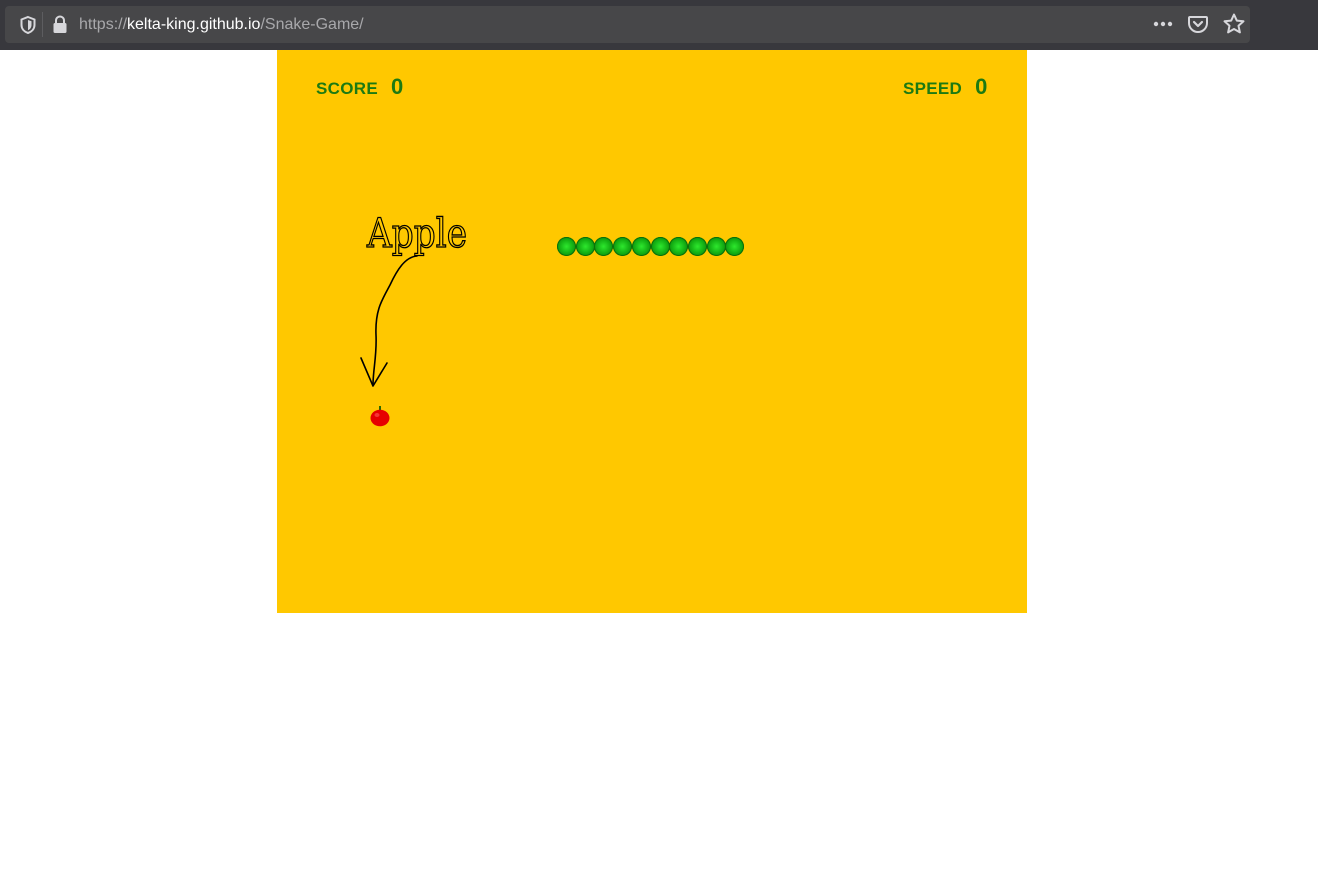  I want to click on arrow-line, so click(395, 320).